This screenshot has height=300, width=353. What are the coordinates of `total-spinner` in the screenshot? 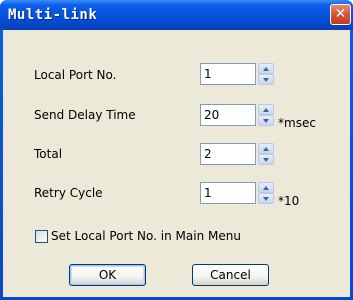 It's located at (266, 154).